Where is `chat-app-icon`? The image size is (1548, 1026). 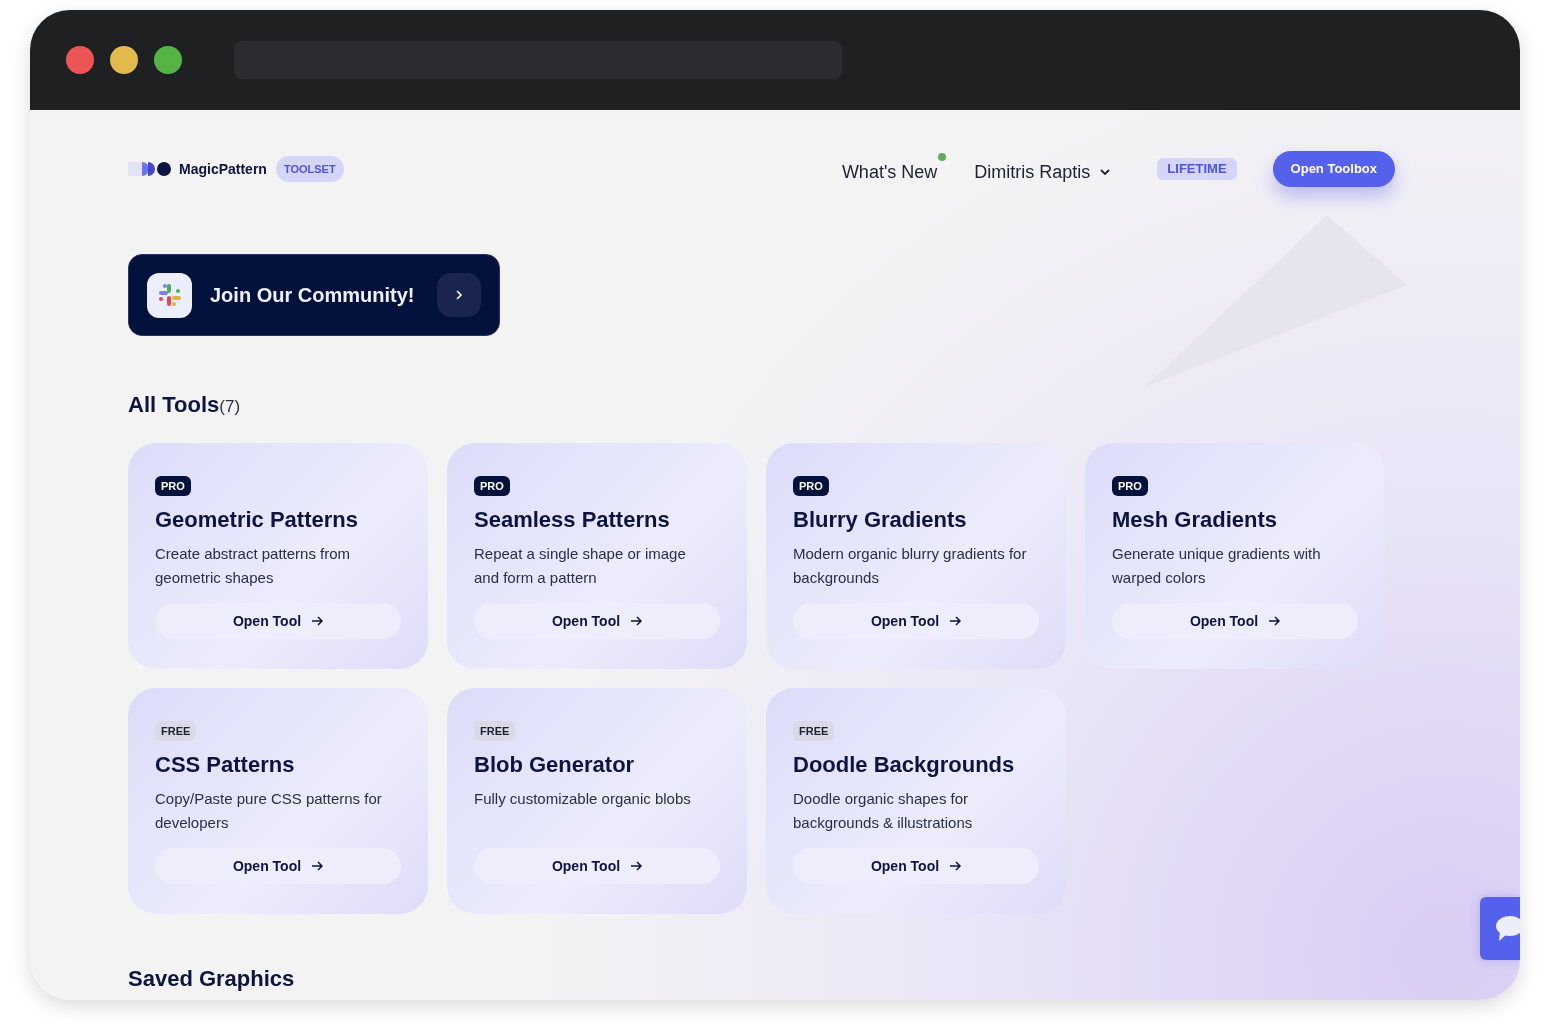
chat-app-icon is located at coordinates (169, 295).